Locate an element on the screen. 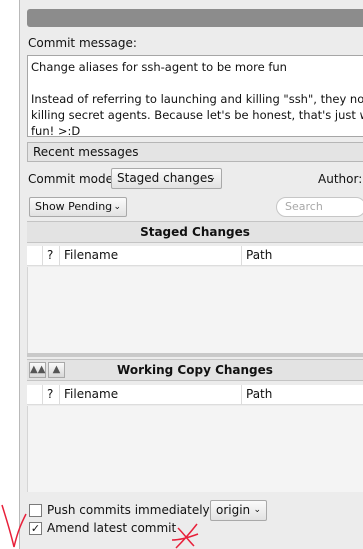 Image resolution: width=363 pixels, height=549 pixels. annotation-marks is located at coordinates (100, 526).